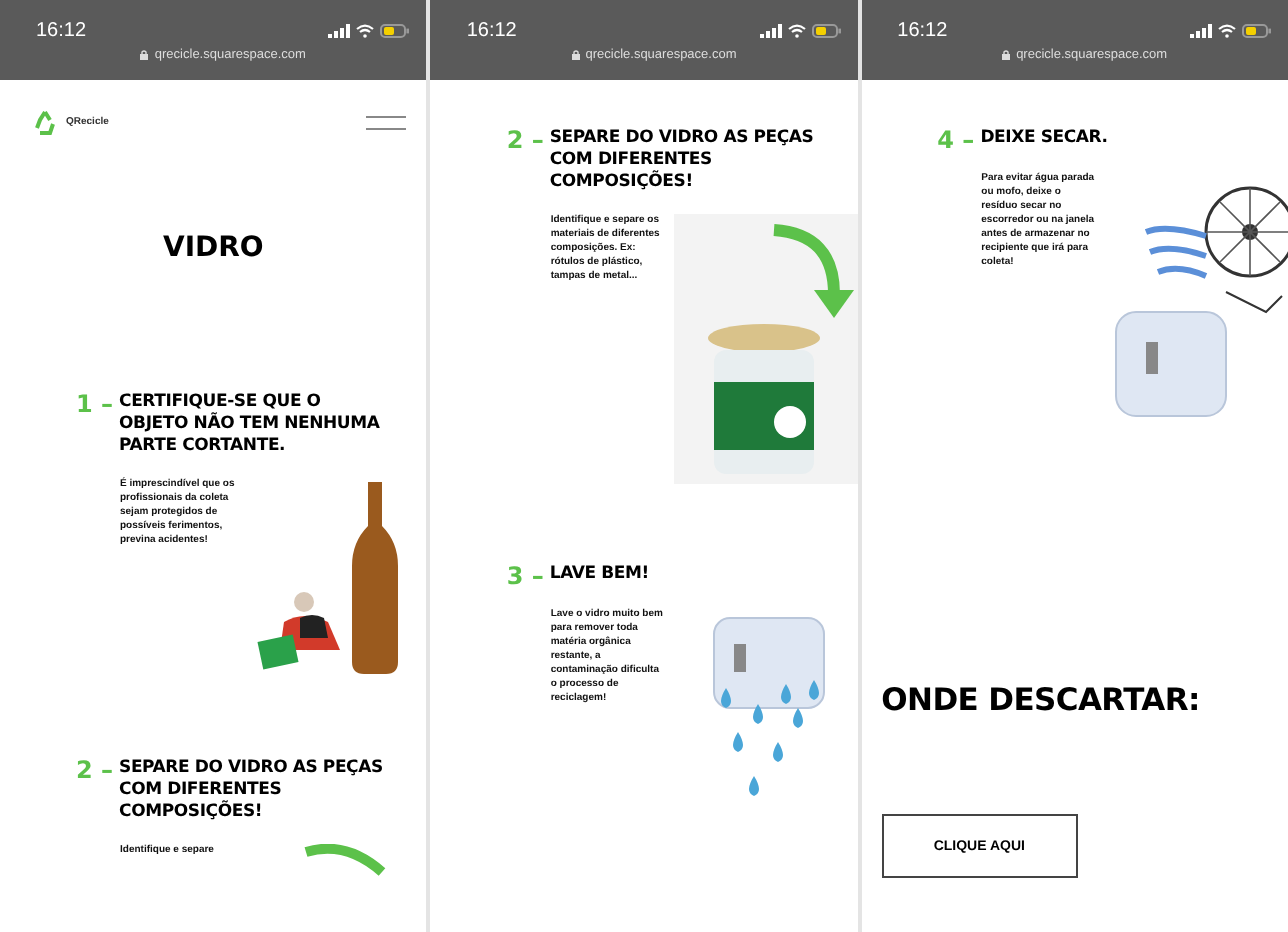  Describe the element at coordinates (45, 122) in the screenshot. I see `recycle-icon` at that location.